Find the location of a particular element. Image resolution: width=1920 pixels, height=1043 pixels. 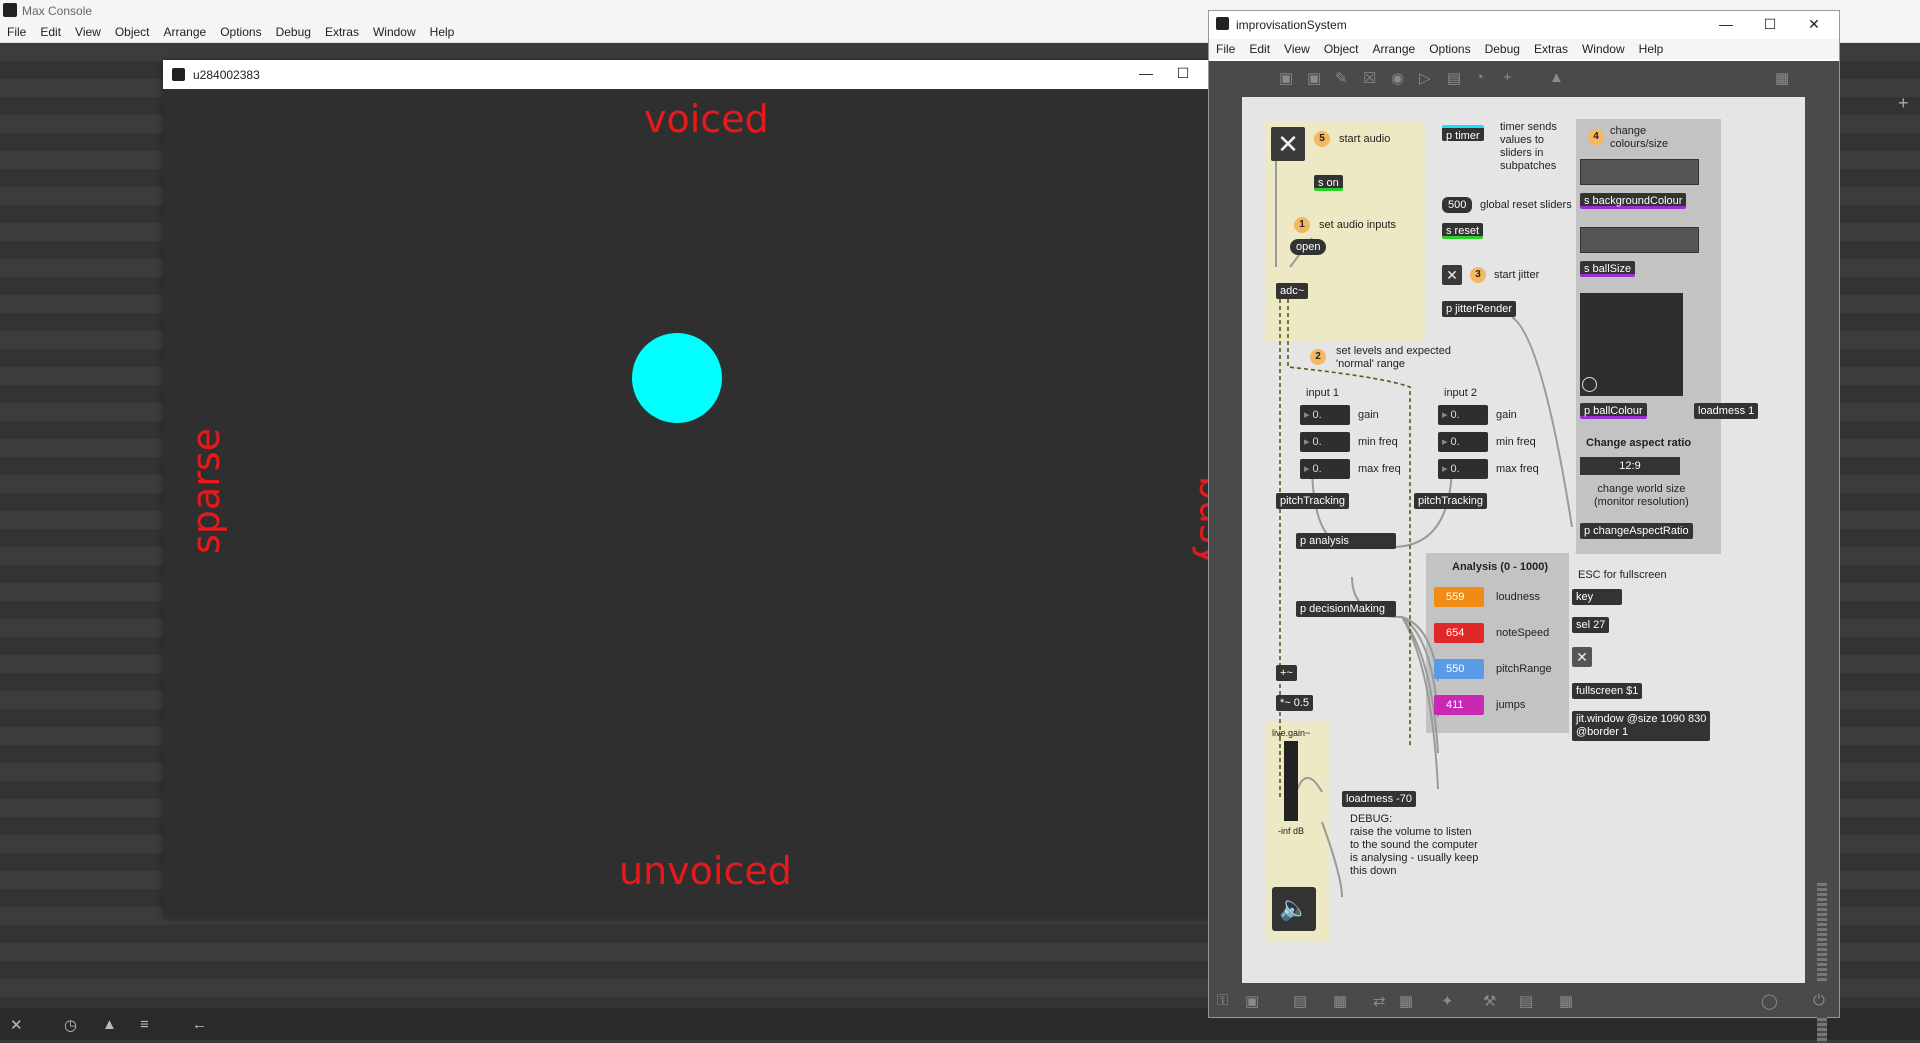

comment-icon: ✎ is located at coordinates (1341, 78).